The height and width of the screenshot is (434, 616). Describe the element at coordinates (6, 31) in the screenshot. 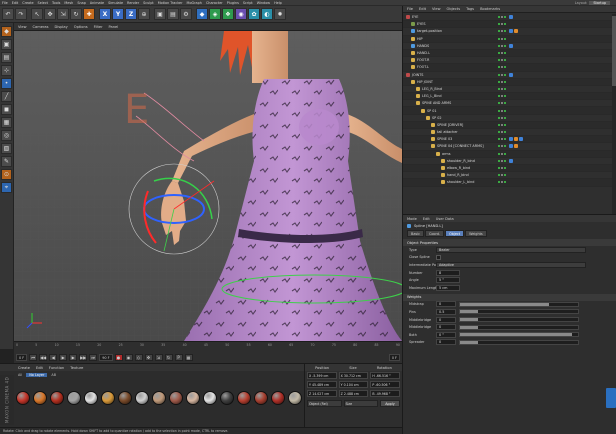

I see `make-editable-icon: ◆` at that location.